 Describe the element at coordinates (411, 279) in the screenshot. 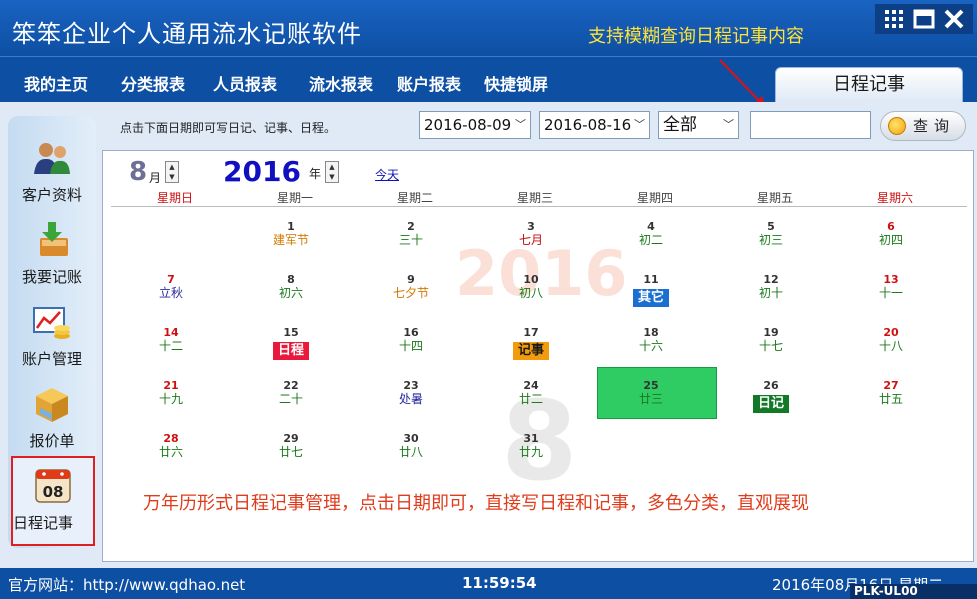

I see `day-number: 9` at that location.